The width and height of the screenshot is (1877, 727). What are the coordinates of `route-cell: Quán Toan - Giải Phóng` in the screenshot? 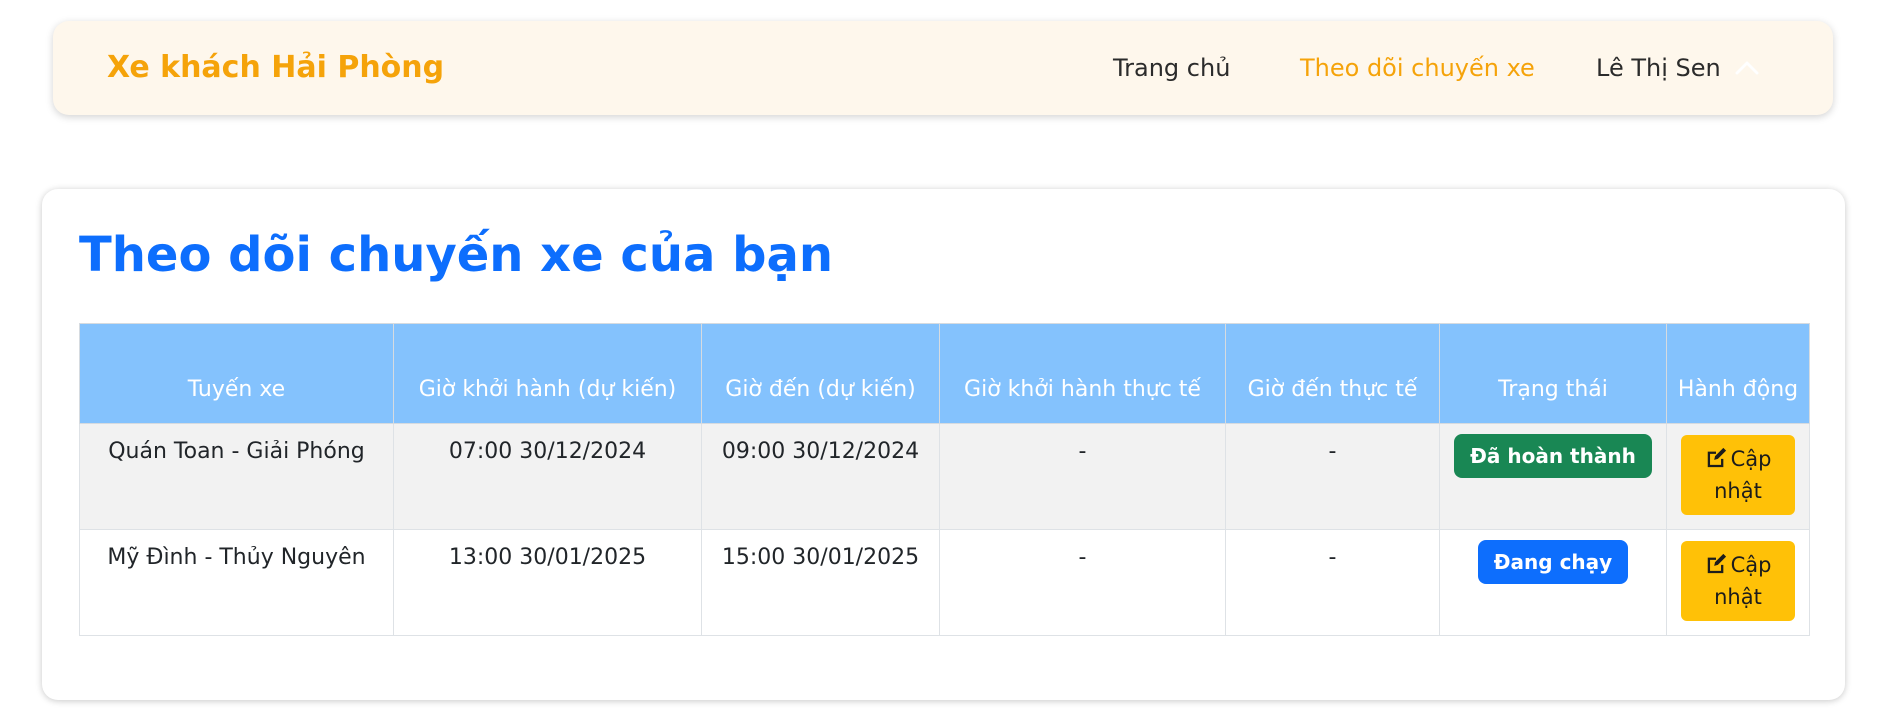 It's located at (236, 476).